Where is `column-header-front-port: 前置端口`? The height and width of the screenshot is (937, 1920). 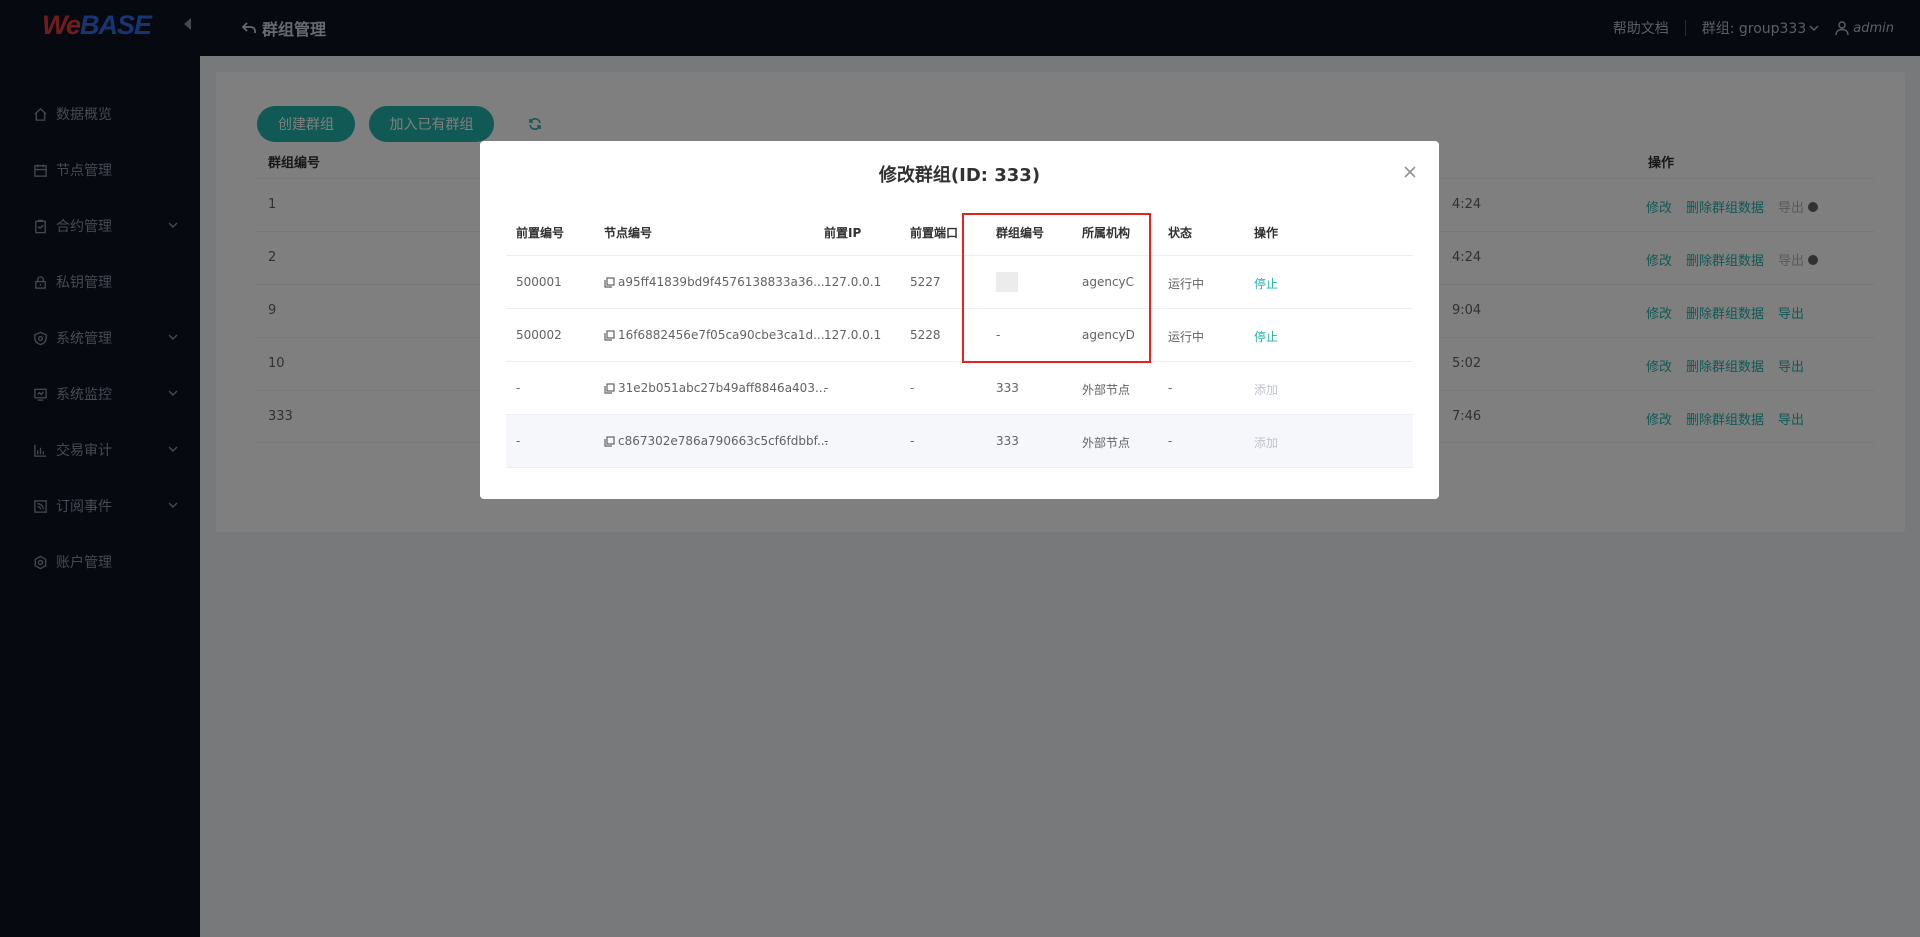
column-header-front-port: 前置端口 is located at coordinates (934, 233).